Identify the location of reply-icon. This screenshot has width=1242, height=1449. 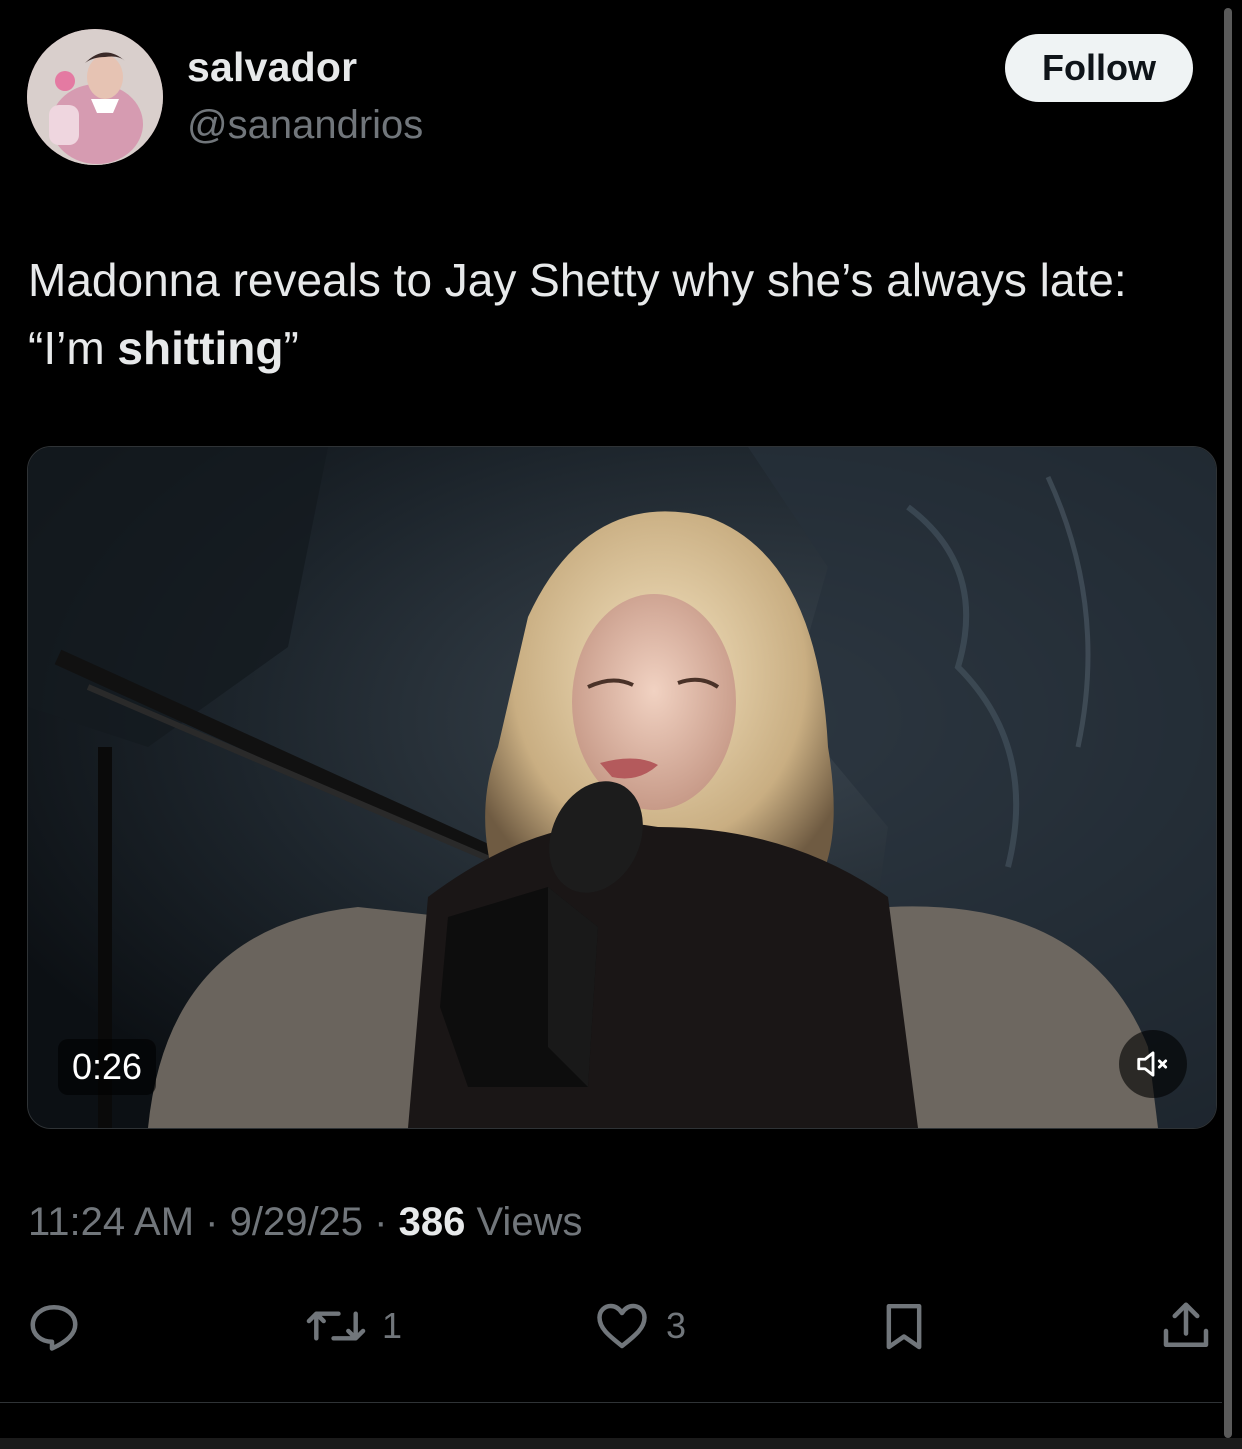
(54, 1328).